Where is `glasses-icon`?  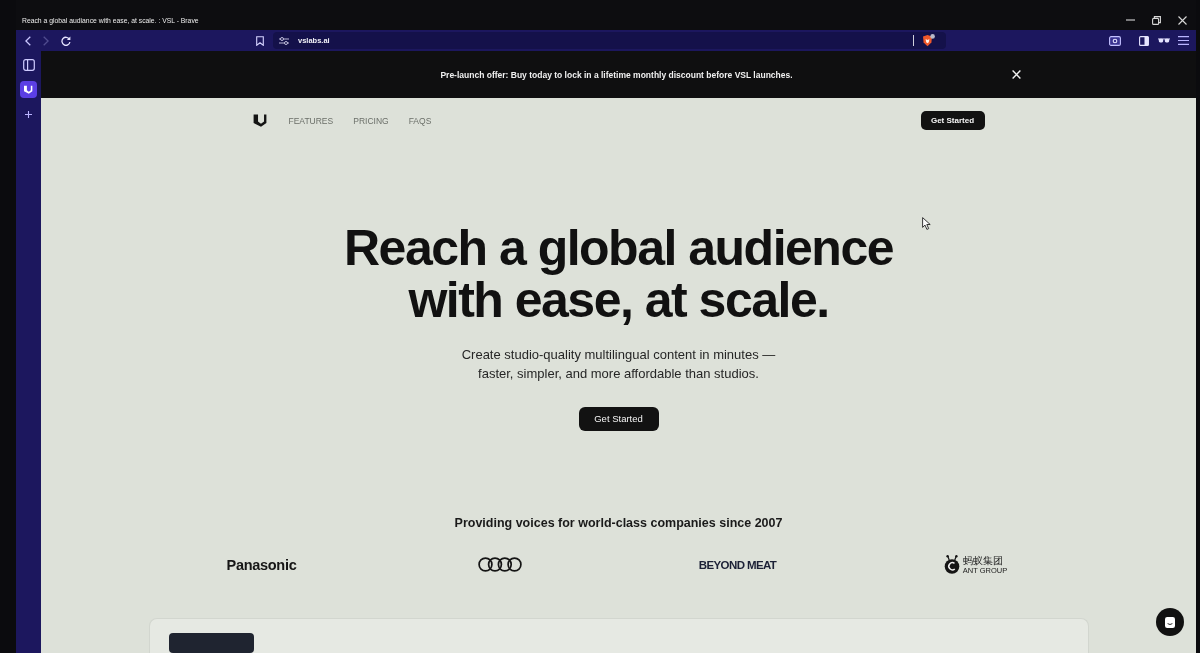
glasses-icon is located at coordinates (1164, 40).